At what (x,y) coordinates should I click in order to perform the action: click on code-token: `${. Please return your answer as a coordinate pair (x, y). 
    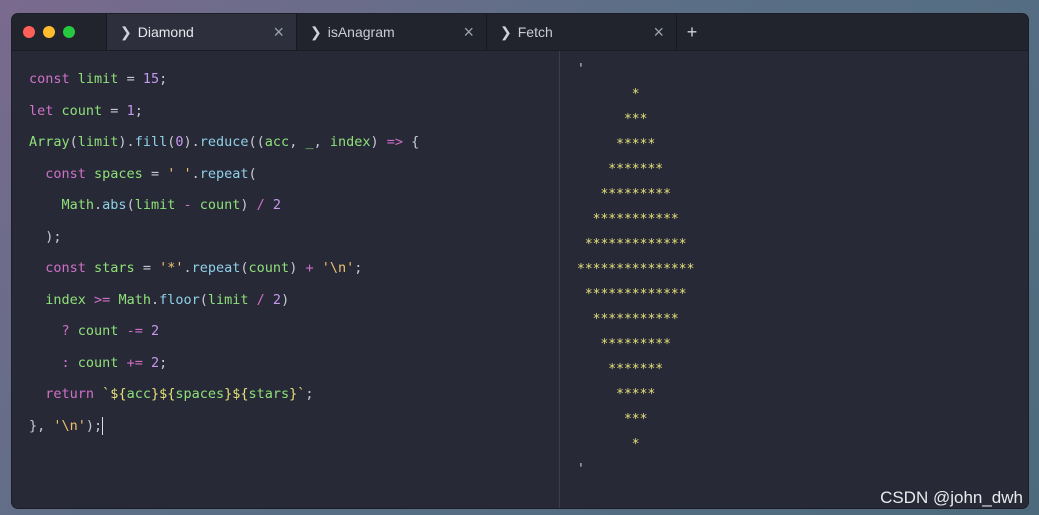
    Looking at the image, I should click on (114, 394).